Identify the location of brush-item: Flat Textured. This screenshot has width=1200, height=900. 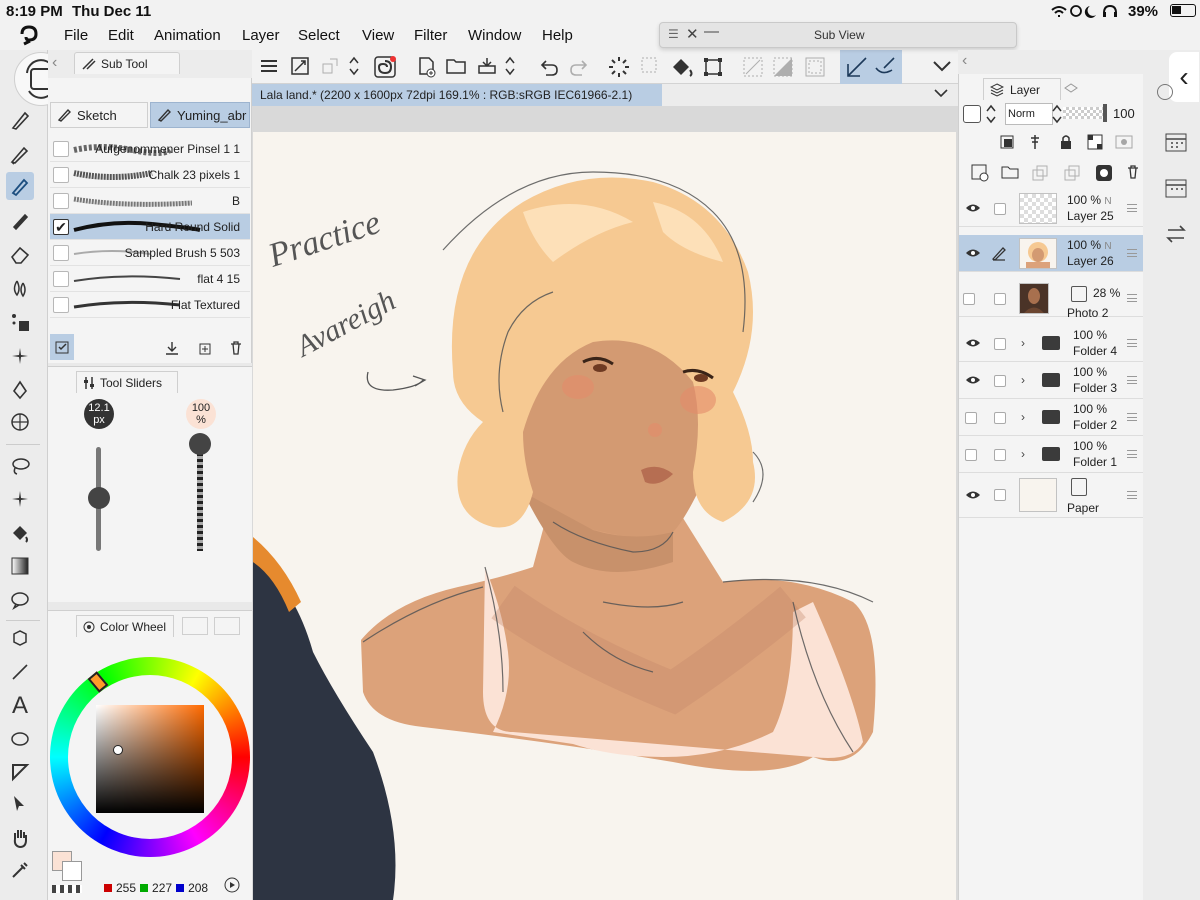
(150, 305).